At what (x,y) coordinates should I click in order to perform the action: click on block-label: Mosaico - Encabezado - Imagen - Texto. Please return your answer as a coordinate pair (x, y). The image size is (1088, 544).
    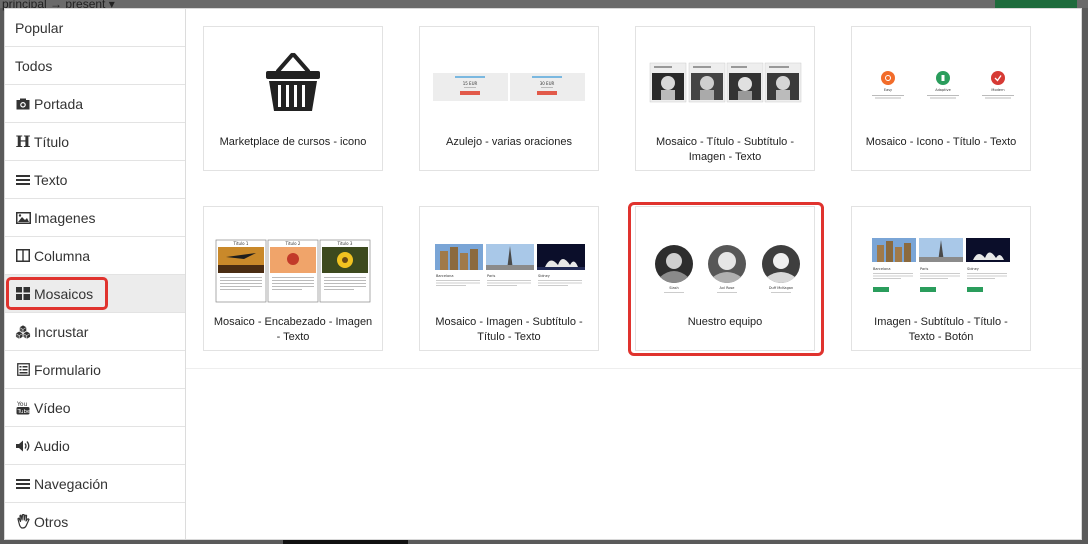
    Looking at the image, I should click on (293, 329).